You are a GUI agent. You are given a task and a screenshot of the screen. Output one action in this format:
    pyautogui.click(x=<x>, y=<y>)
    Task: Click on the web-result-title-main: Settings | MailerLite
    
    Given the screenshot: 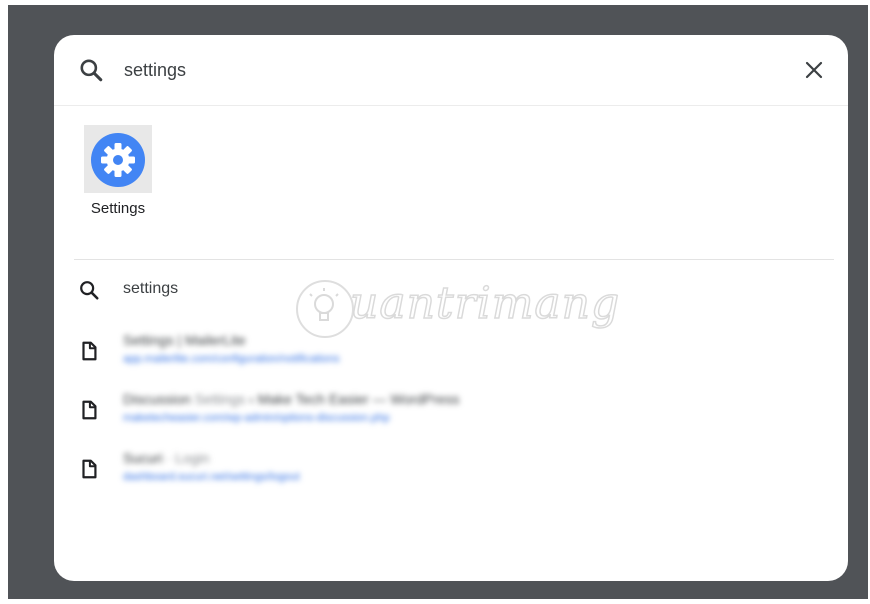 What is the action you would take?
    pyautogui.click(x=184, y=340)
    